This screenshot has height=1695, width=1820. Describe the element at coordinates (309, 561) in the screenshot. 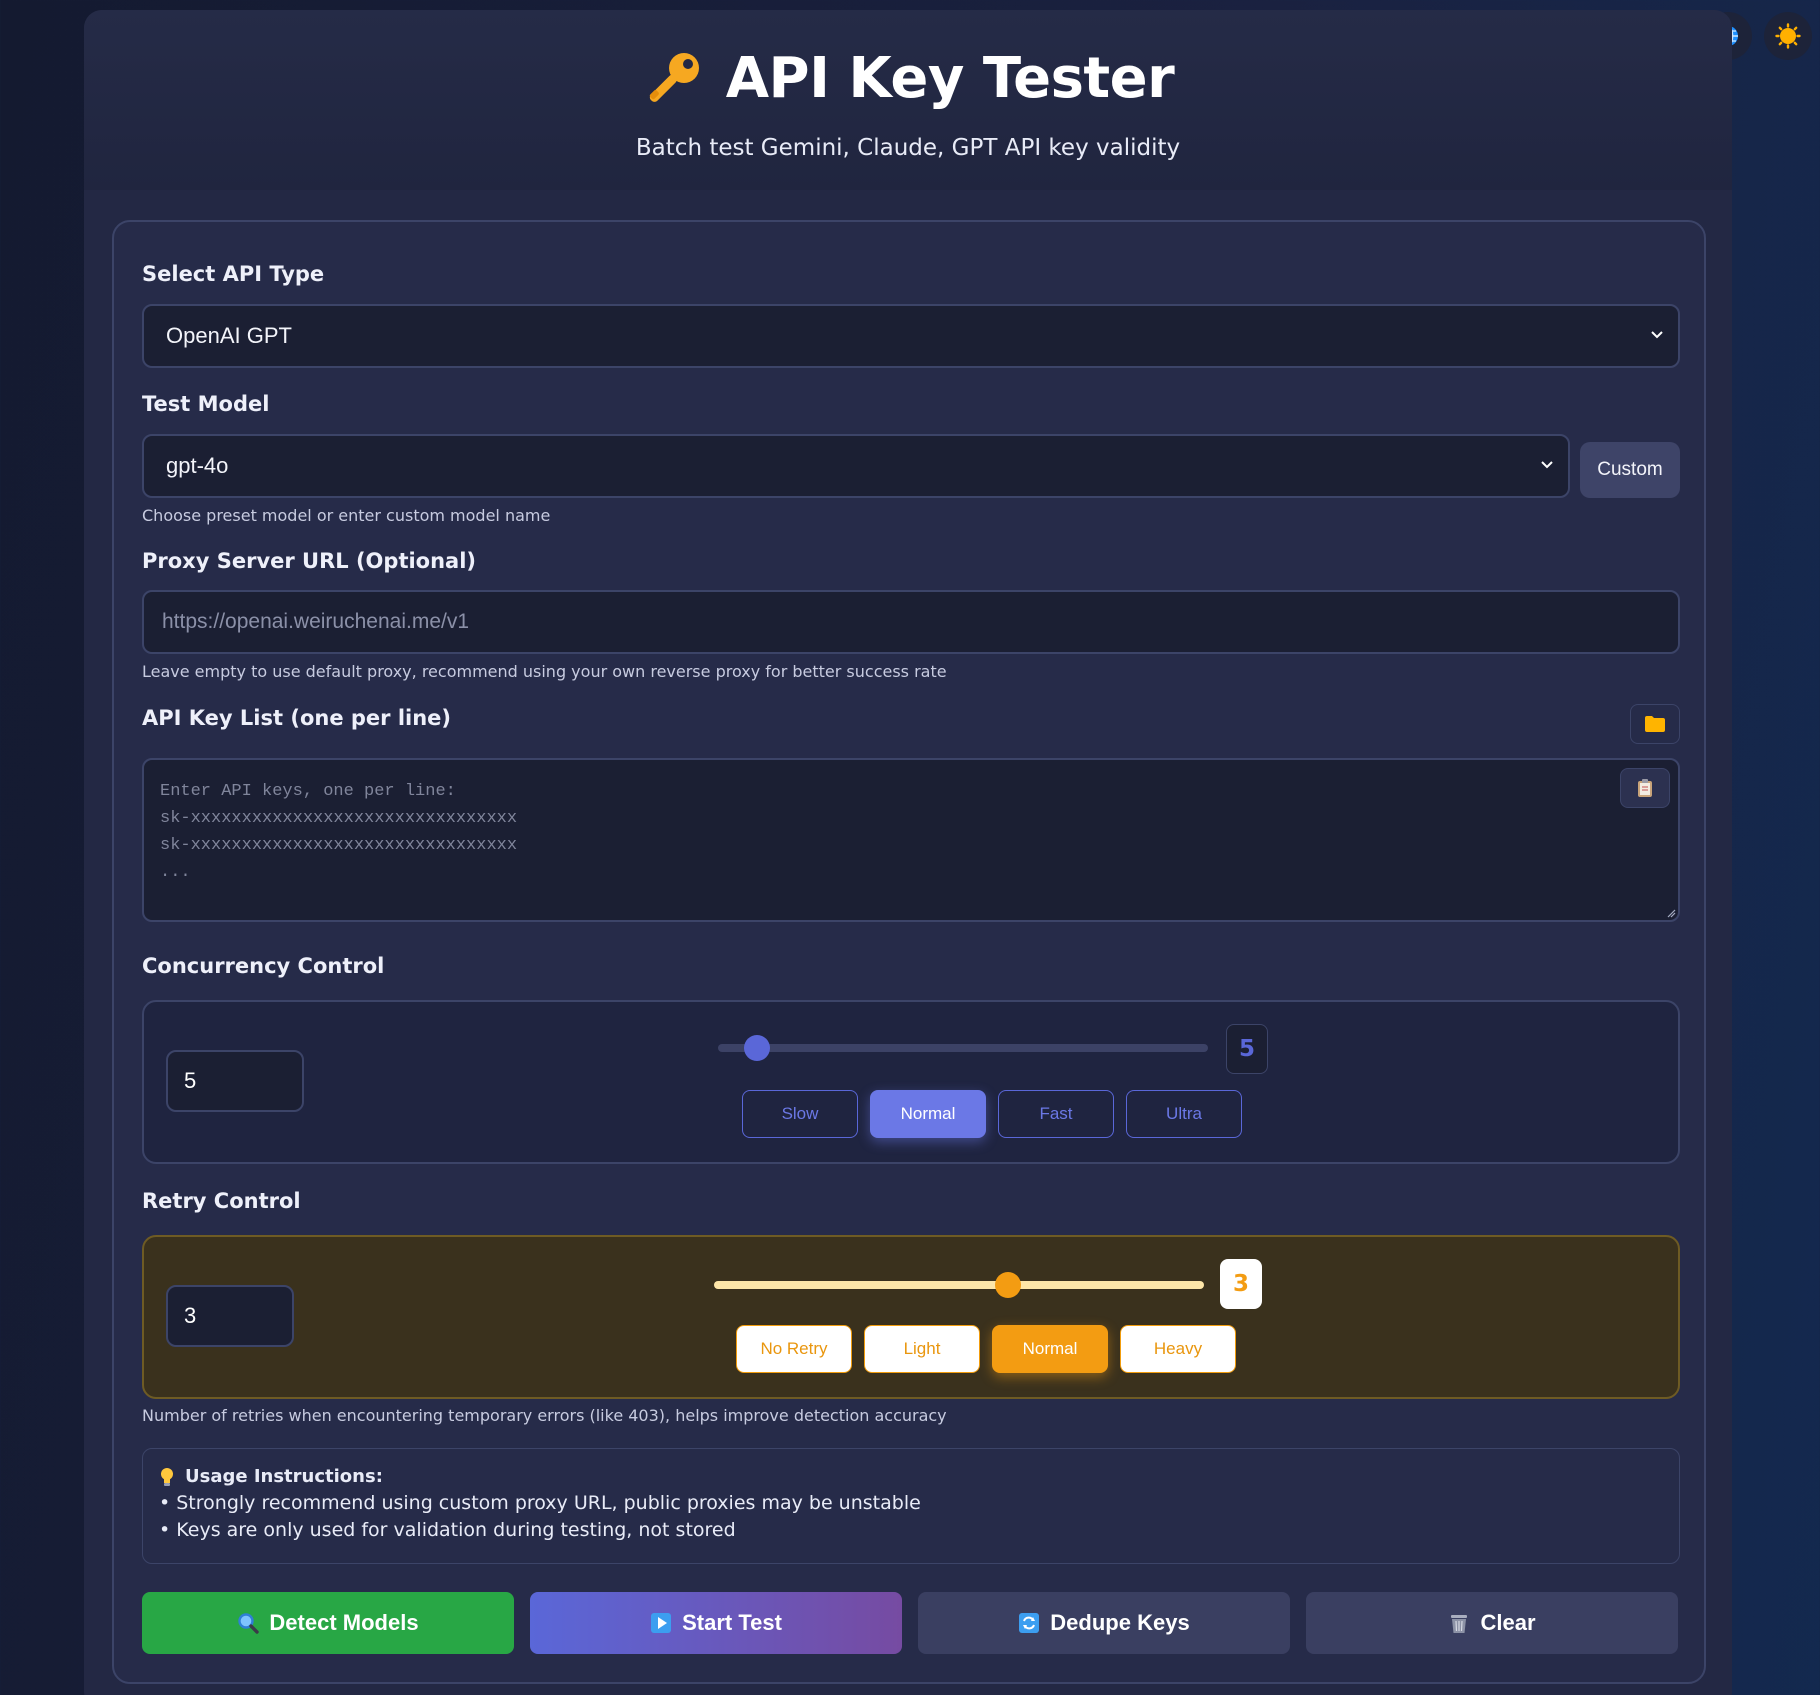

I see `proxy-label: Proxy Server URL (Optional)` at that location.